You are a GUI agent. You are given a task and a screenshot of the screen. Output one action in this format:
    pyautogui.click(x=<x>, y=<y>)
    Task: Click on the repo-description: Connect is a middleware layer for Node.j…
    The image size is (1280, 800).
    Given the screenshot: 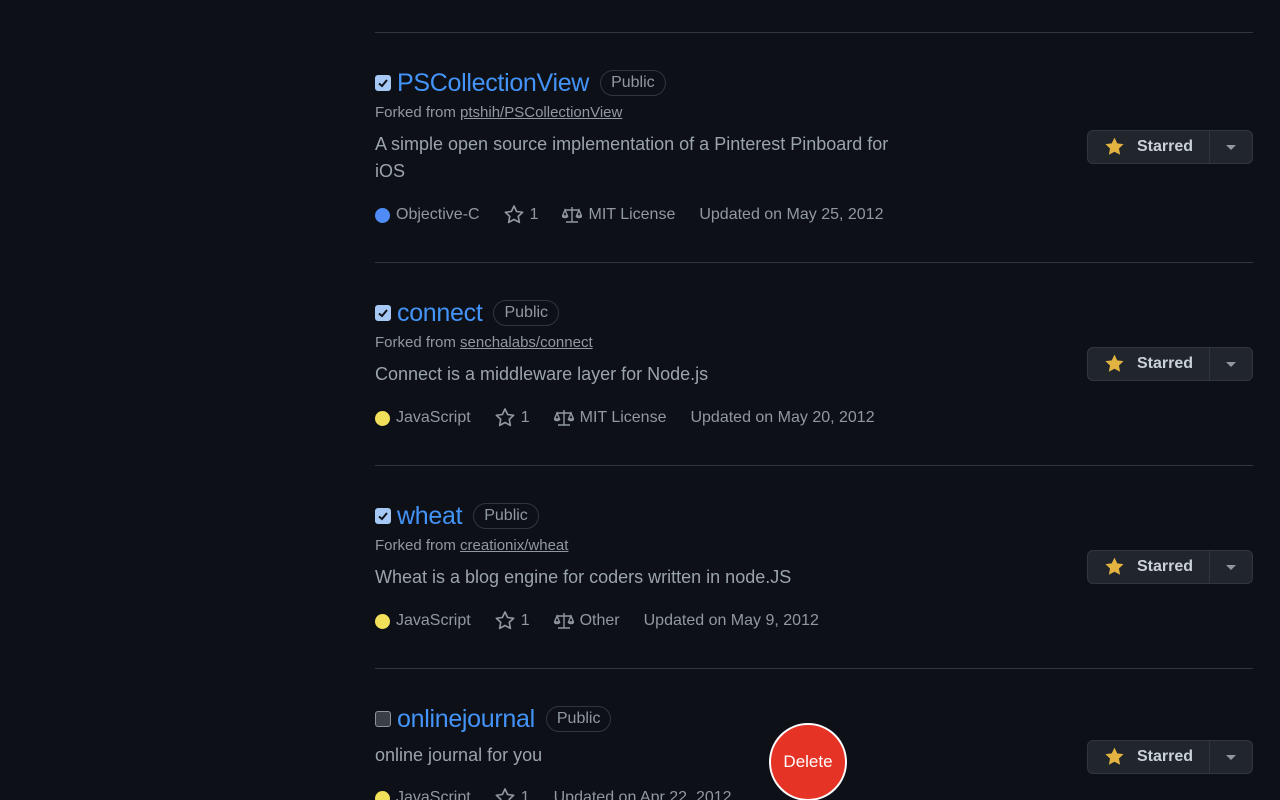 What is the action you would take?
    pyautogui.click(x=542, y=374)
    